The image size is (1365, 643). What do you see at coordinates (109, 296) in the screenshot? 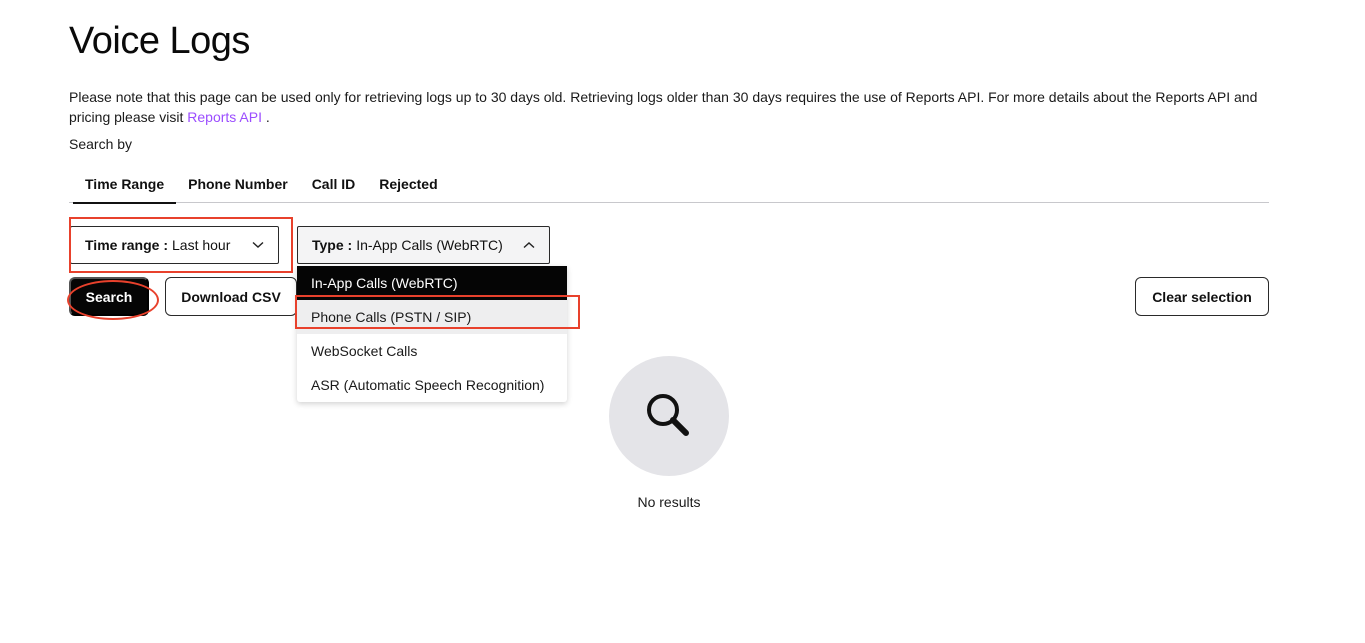
I see `search-button: Search` at bounding box center [109, 296].